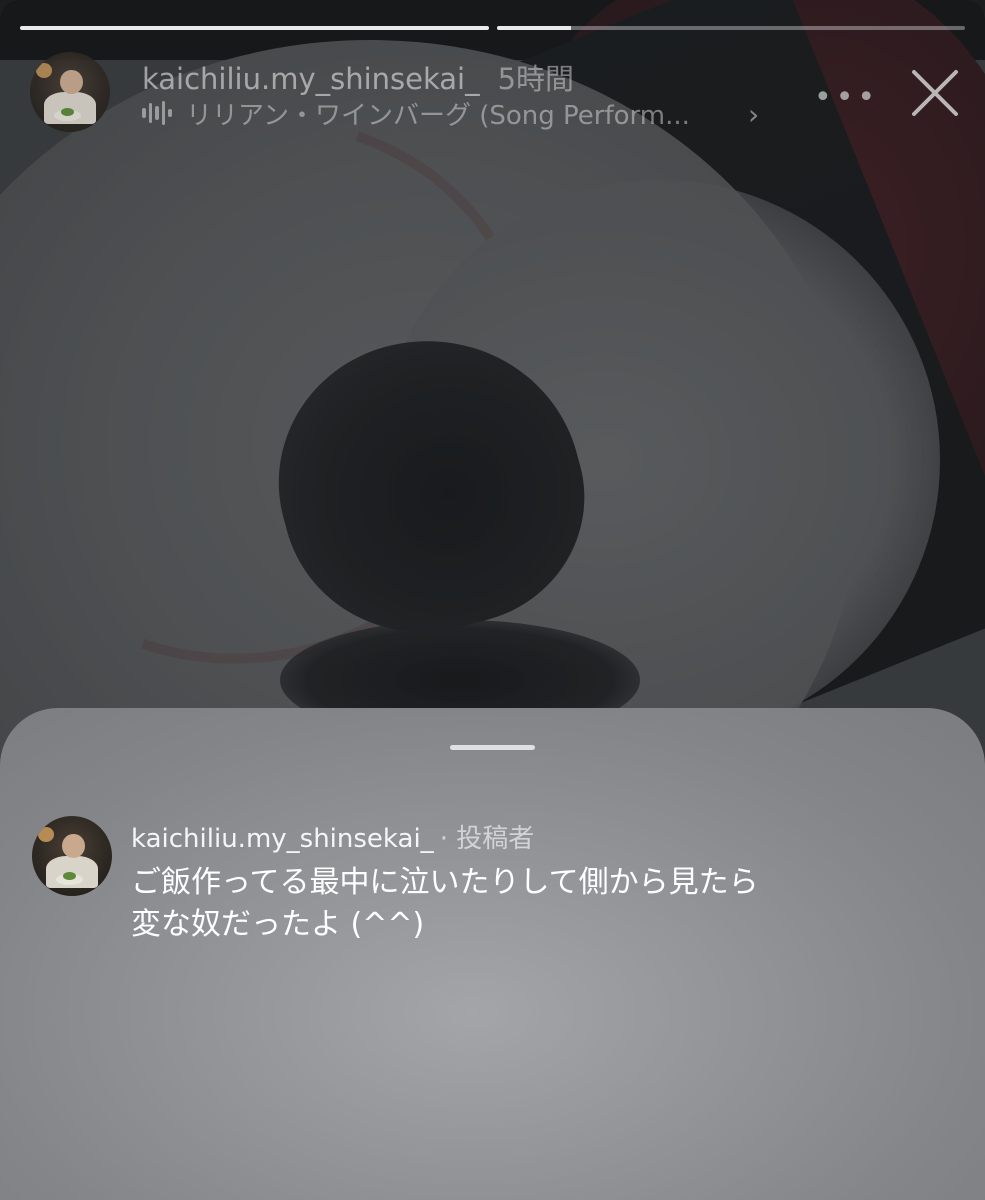  What do you see at coordinates (70, 92) in the screenshot?
I see `story-avatar` at bounding box center [70, 92].